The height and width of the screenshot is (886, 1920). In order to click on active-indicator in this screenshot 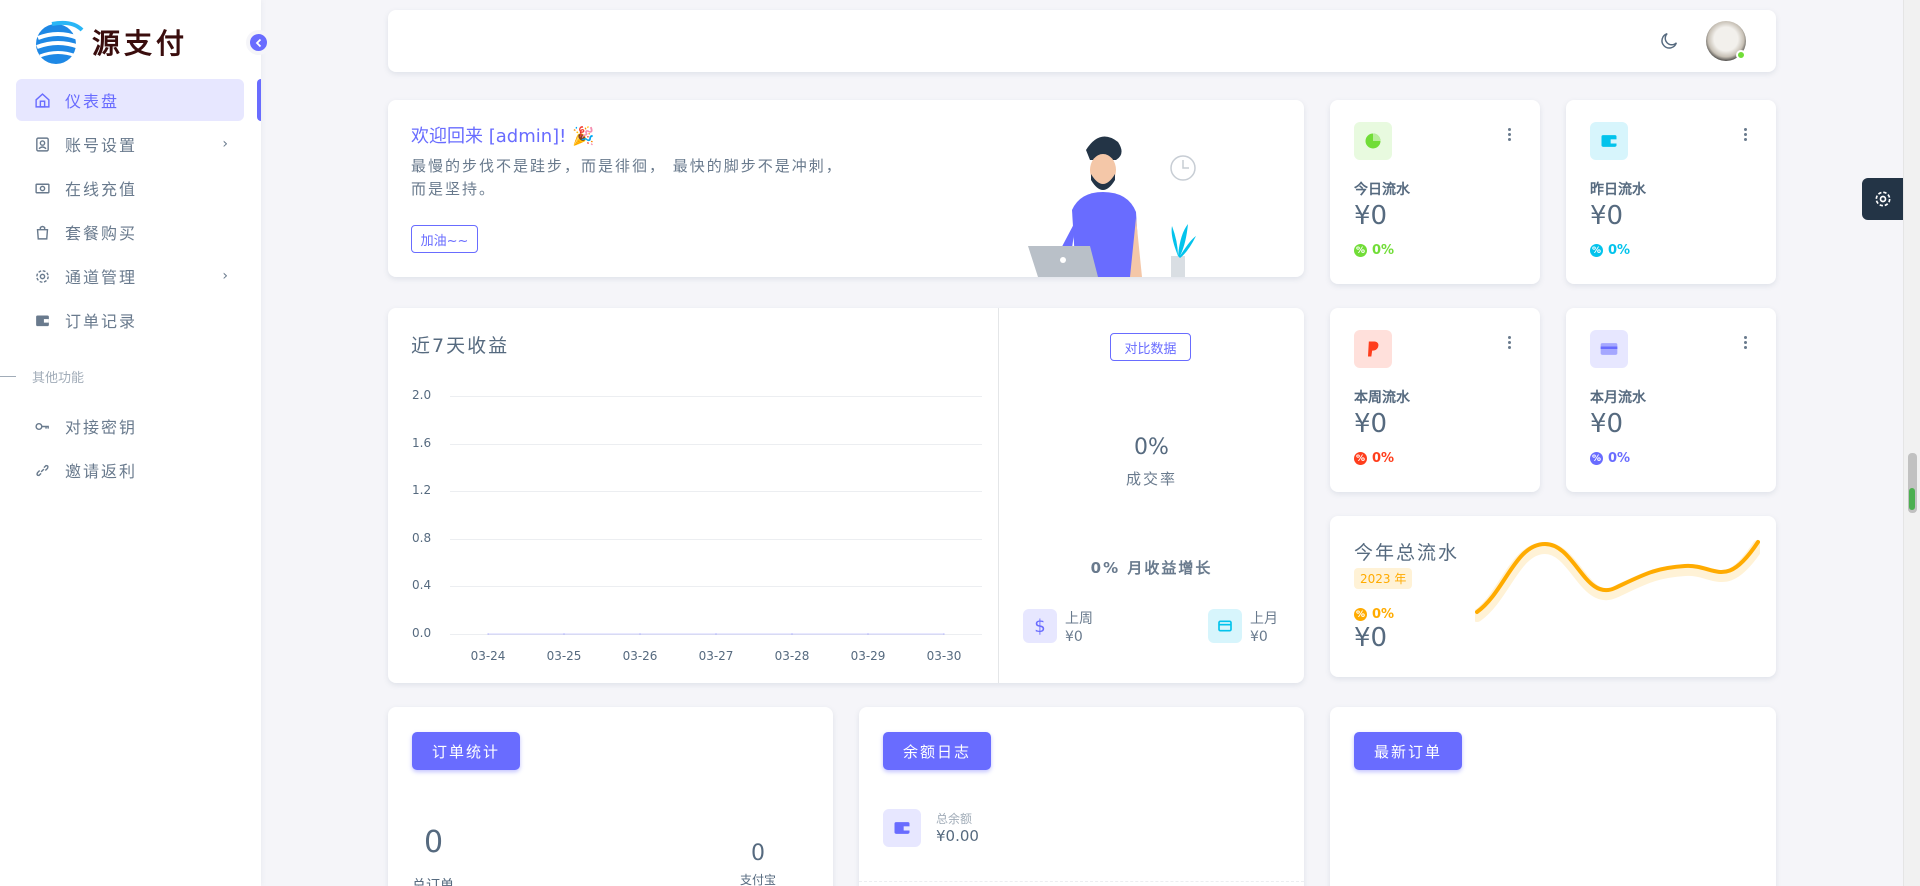, I will do `click(259, 100)`.